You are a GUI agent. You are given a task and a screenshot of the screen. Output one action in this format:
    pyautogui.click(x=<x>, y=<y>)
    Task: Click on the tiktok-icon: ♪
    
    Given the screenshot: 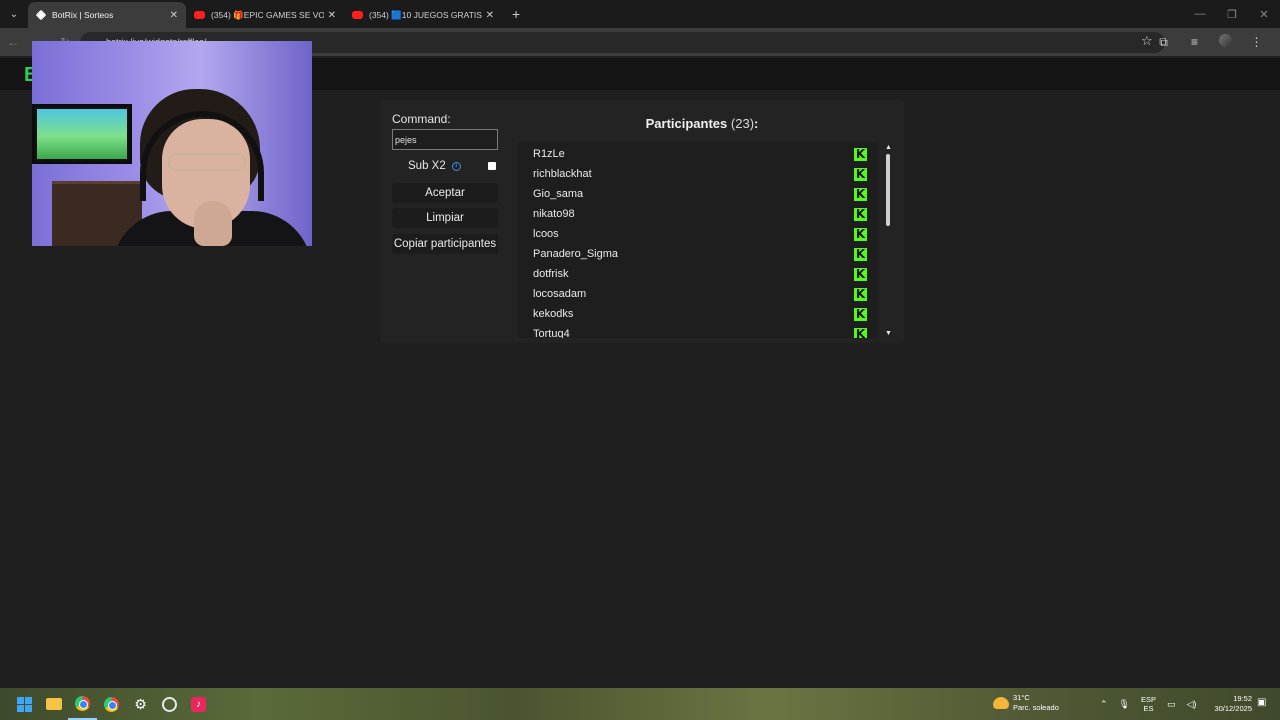 What is the action you would take?
    pyautogui.click(x=198, y=704)
    